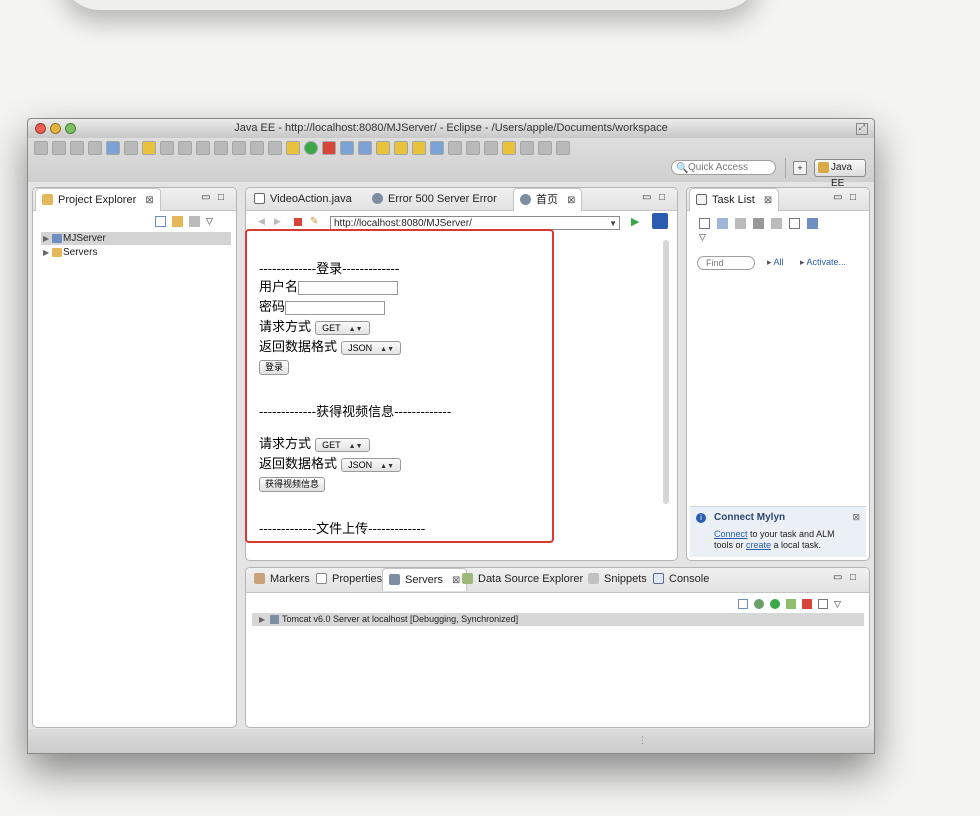  What do you see at coordinates (349, 579) in the screenshot?
I see `tab-properties: Properties` at bounding box center [349, 579].